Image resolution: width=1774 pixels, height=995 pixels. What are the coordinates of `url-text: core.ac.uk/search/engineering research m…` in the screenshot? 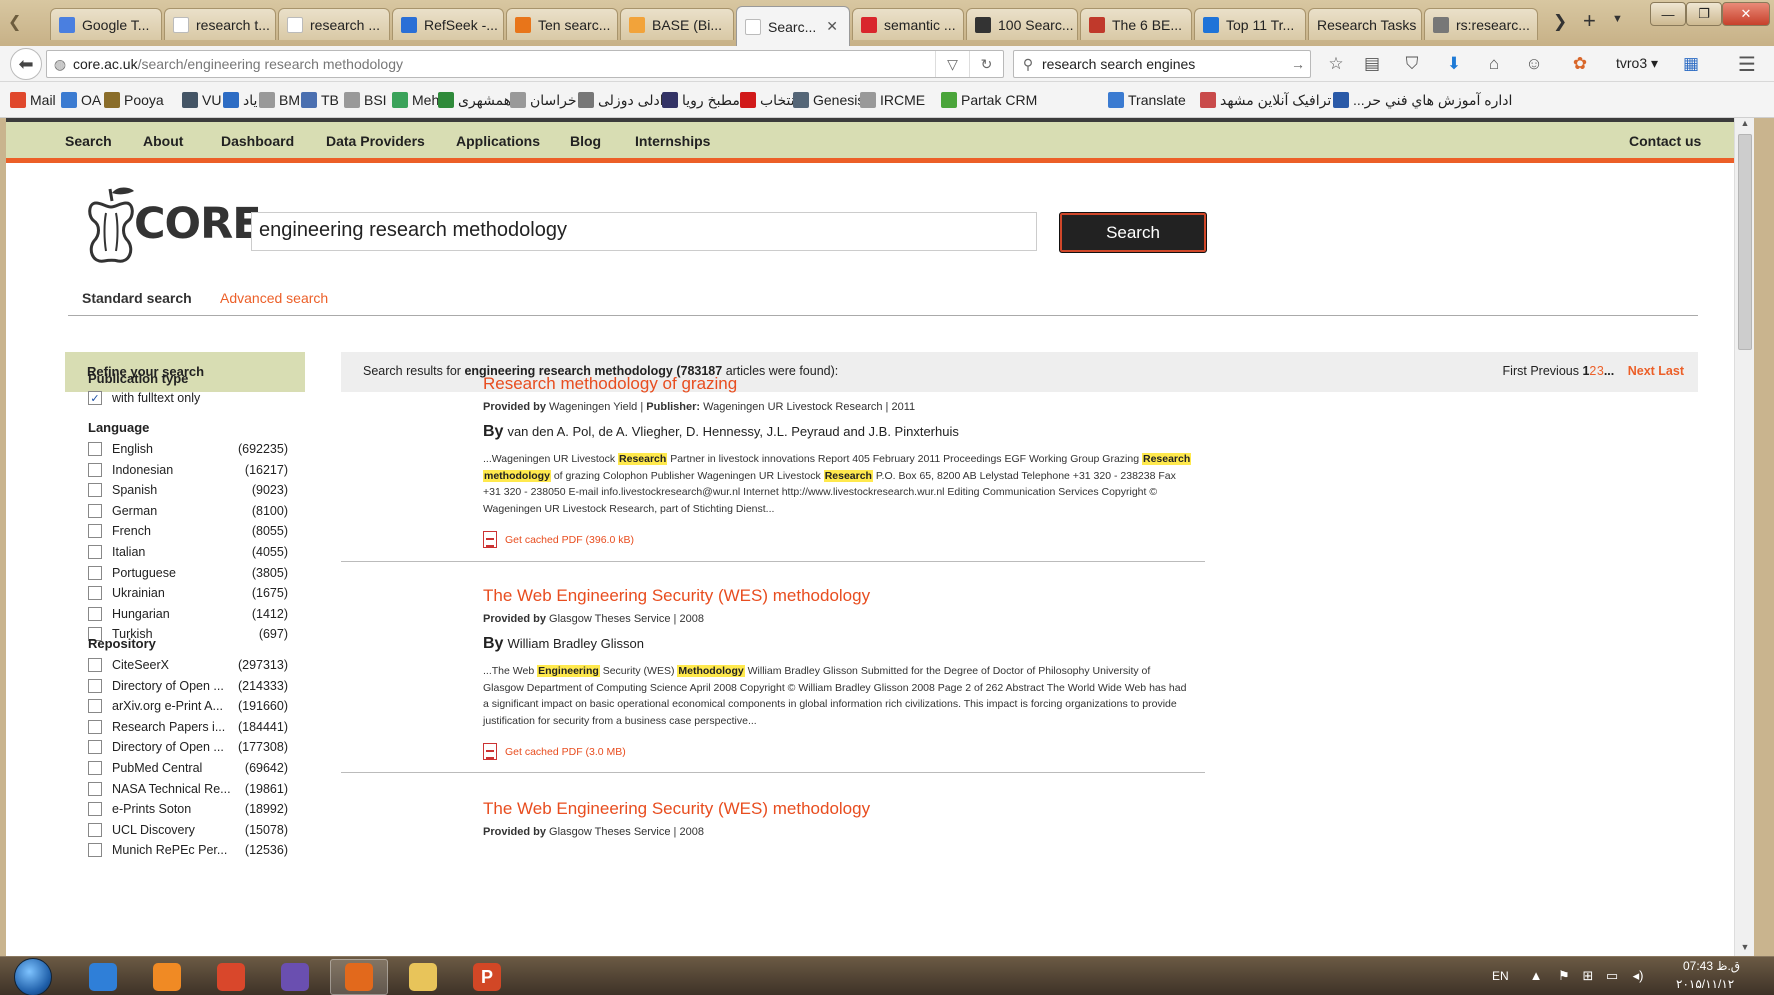 It's located at (504, 64).